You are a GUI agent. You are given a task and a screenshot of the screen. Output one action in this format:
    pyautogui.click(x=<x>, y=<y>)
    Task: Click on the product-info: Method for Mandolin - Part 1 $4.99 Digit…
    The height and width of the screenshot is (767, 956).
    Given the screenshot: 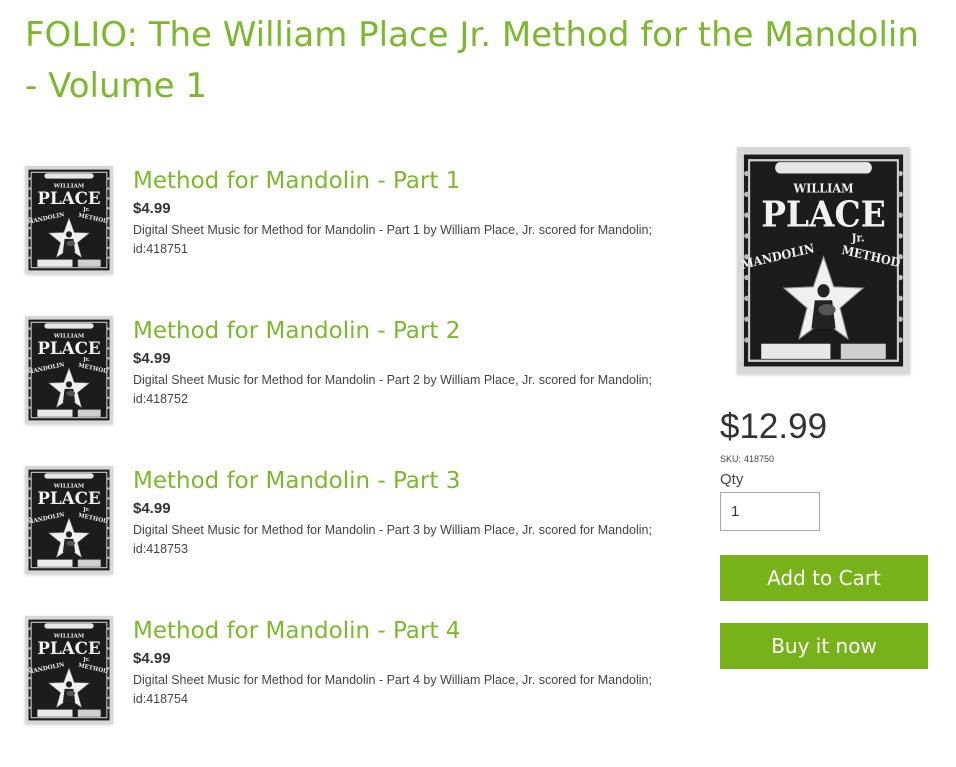 What is the action you would take?
    pyautogui.click(x=405, y=212)
    